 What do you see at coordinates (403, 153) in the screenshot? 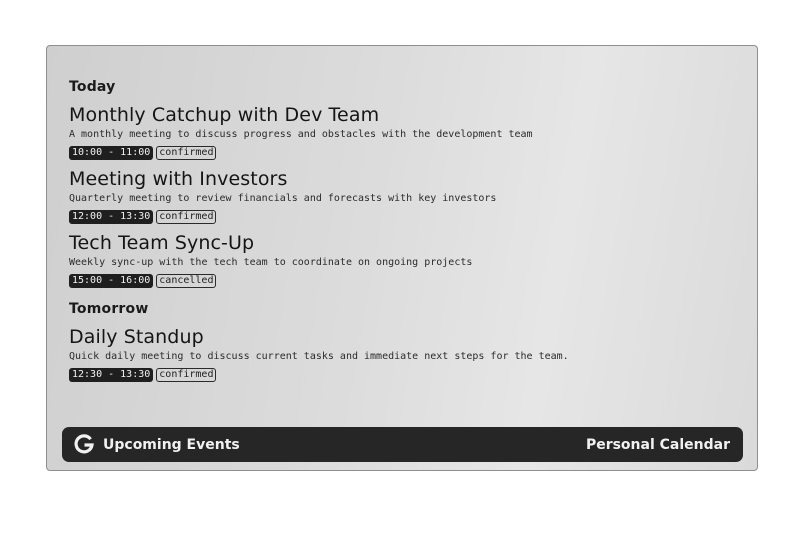
I see `event-tags: 10:00 - 11:00 confirmed` at bounding box center [403, 153].